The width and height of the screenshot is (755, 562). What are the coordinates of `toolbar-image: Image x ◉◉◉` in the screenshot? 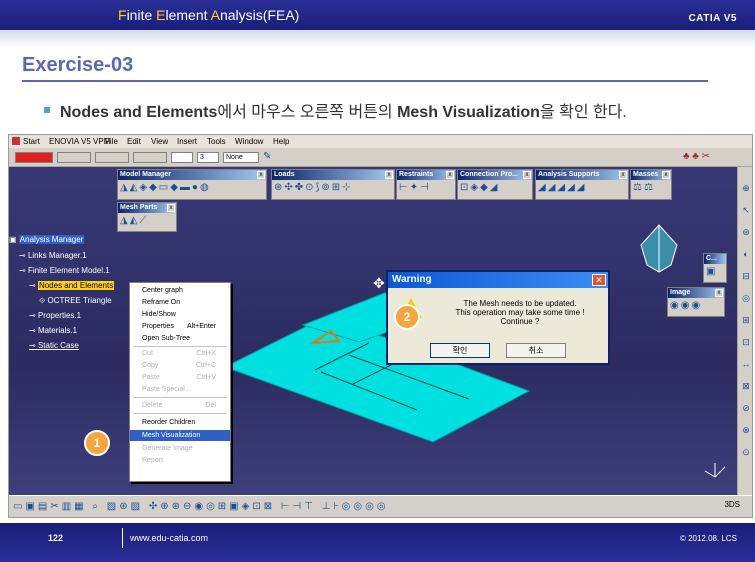 It's located at (696, 302).